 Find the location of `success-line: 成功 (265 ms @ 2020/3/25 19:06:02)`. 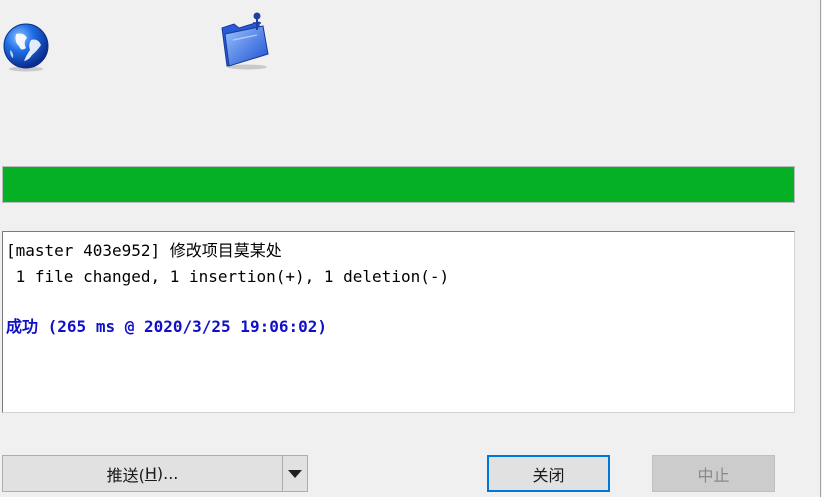

success-line: 成功 (265 ms @ 2020/3/25 19:06:02) is located at coordinates (400, 327).